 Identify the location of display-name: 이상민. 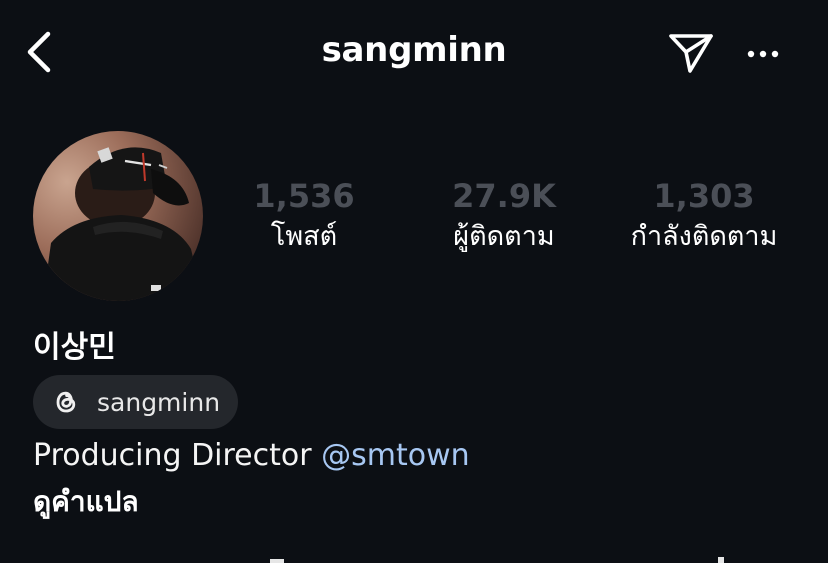
(74, 347).